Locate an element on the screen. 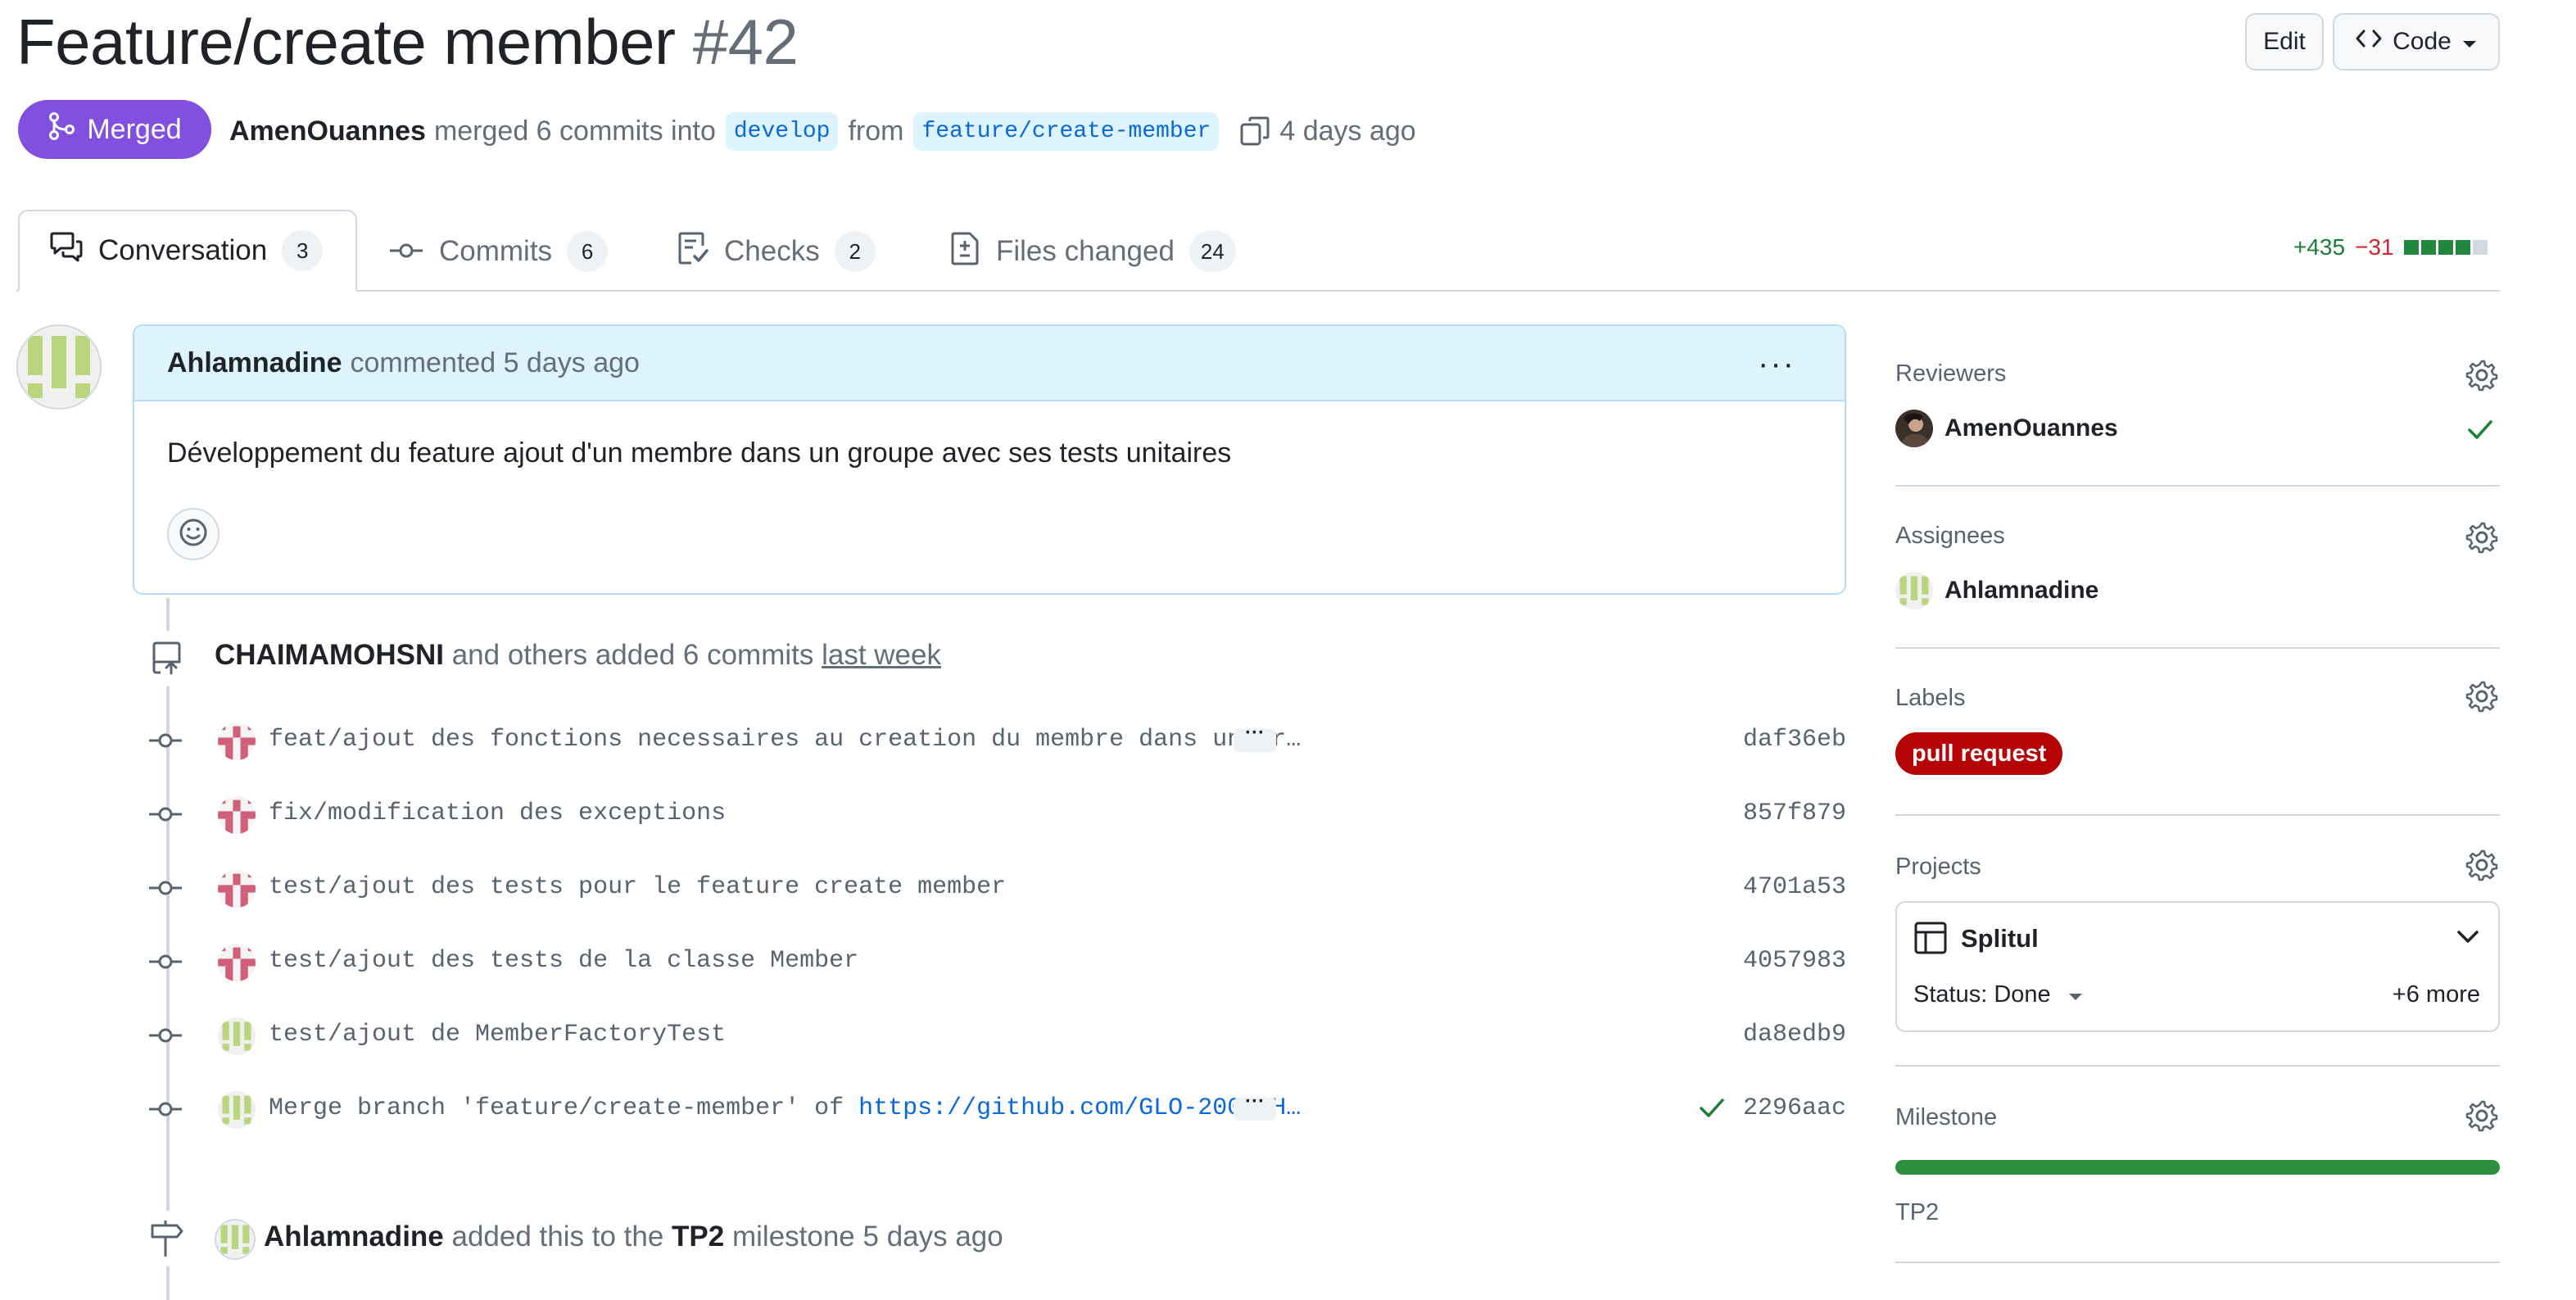  code-icon is located at coordinates (2369, 42).